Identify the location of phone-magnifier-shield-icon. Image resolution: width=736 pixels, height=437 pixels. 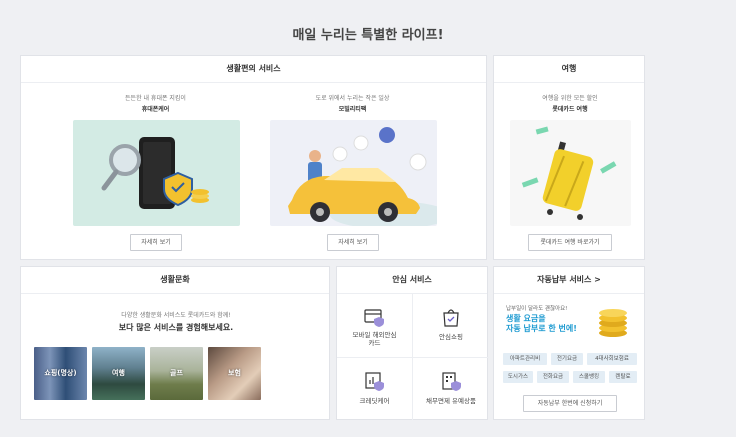
(155, 173).